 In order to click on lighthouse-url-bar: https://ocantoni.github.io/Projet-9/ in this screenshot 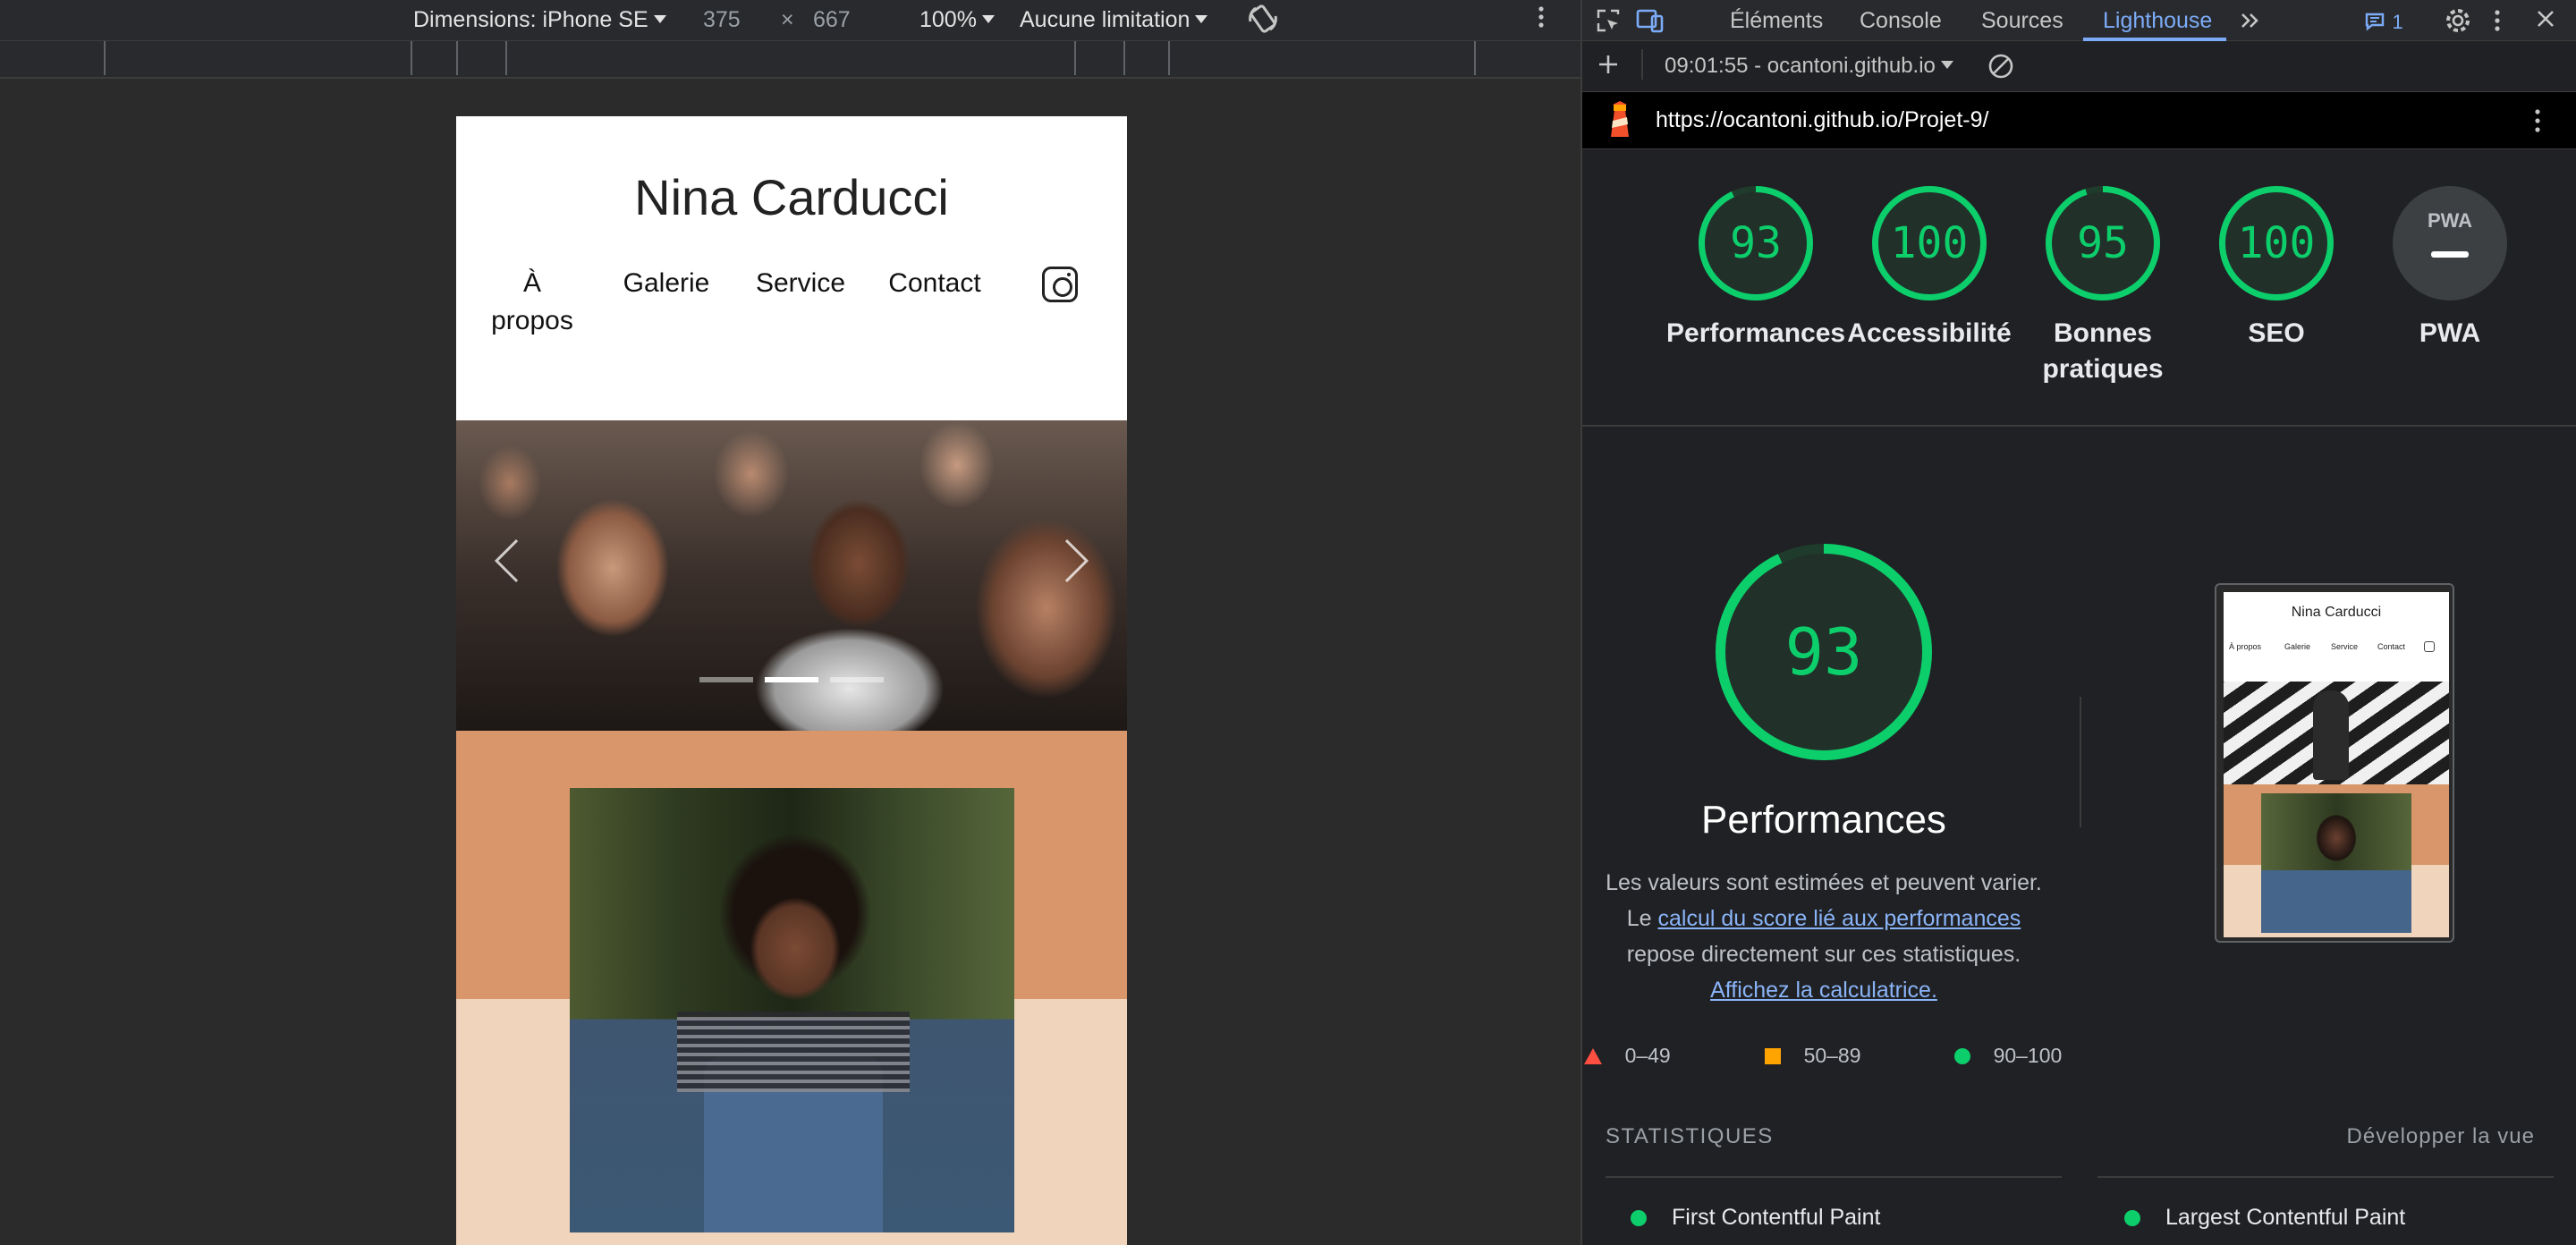, I will do `click(2079, 120)`.